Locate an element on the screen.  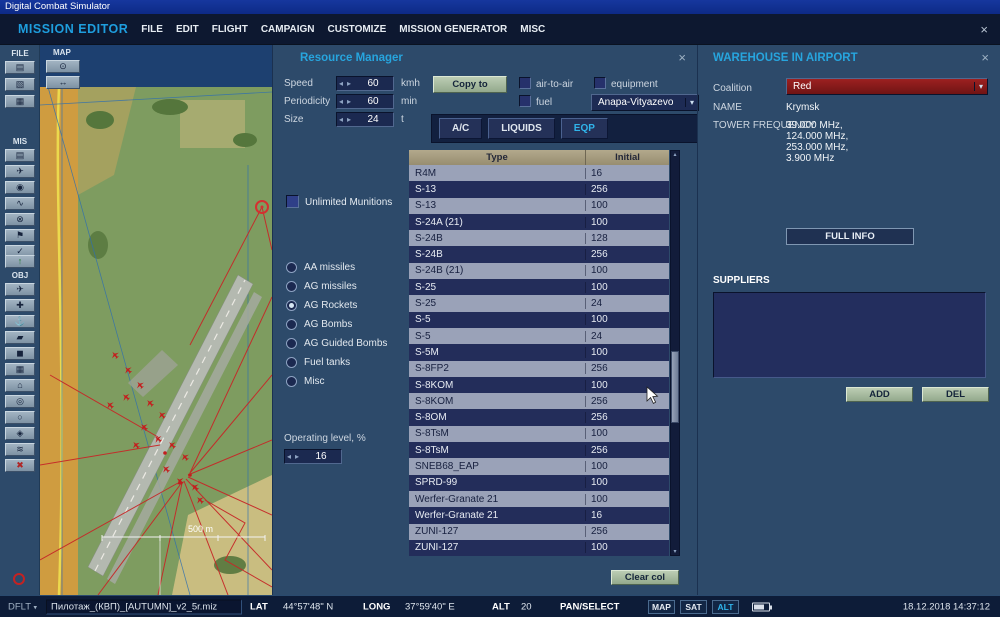
category-radio: AG Bombs is located at coordinates (336, 324).